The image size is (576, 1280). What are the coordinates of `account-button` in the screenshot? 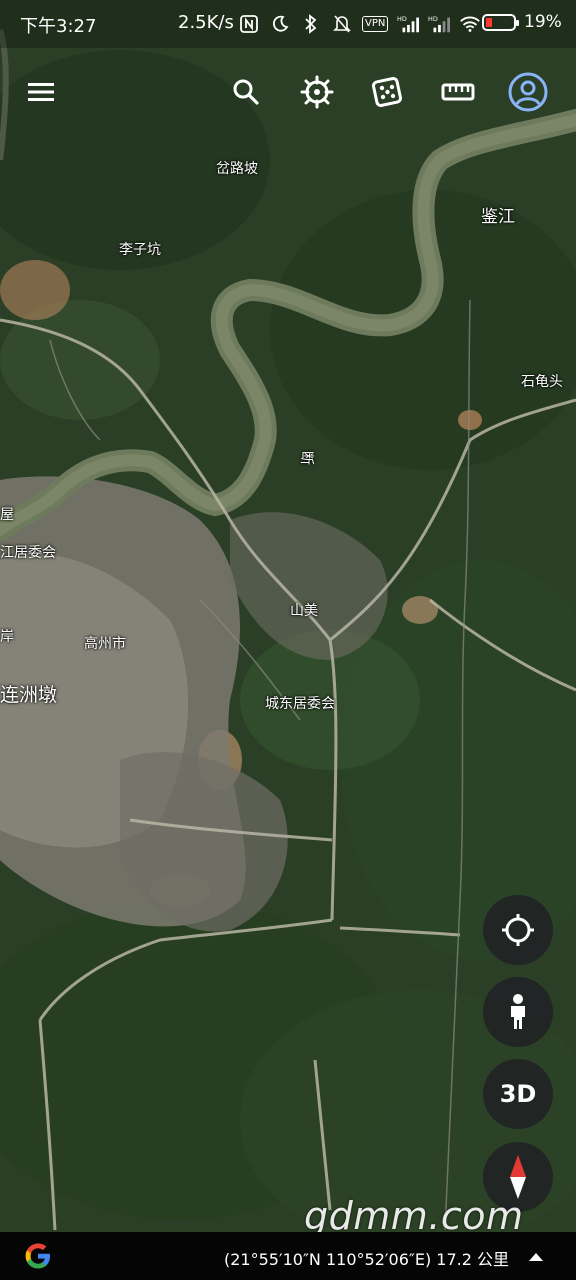 It's located at (528, 92).